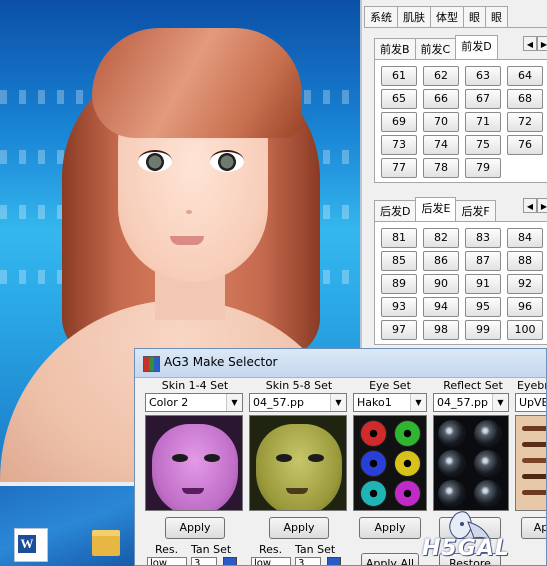 The height and width of the screenshot is (566, 547). Describe the element at coordinates (441, 330) in the screenshot. I see `hair-button-98: 98` at that location.